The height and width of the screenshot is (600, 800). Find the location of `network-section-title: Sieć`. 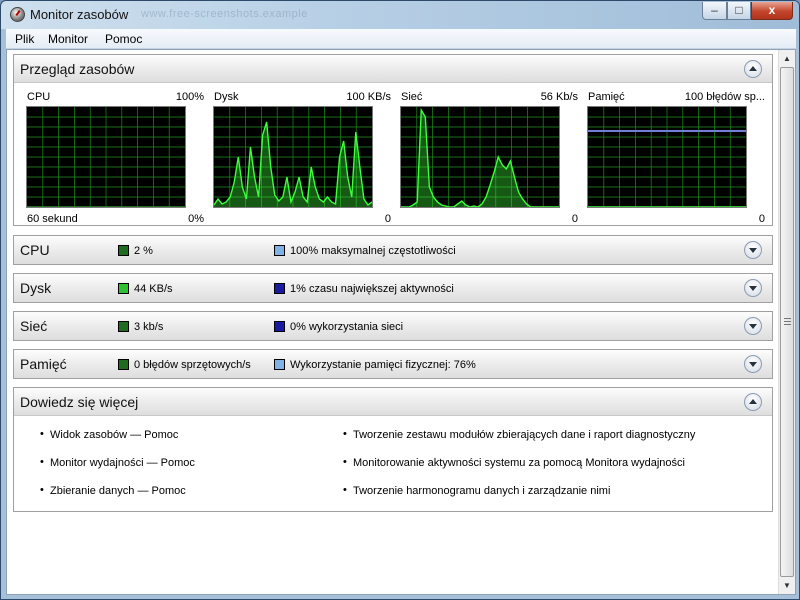

network-section-title: Sieć is located at coordinates (34, 326).